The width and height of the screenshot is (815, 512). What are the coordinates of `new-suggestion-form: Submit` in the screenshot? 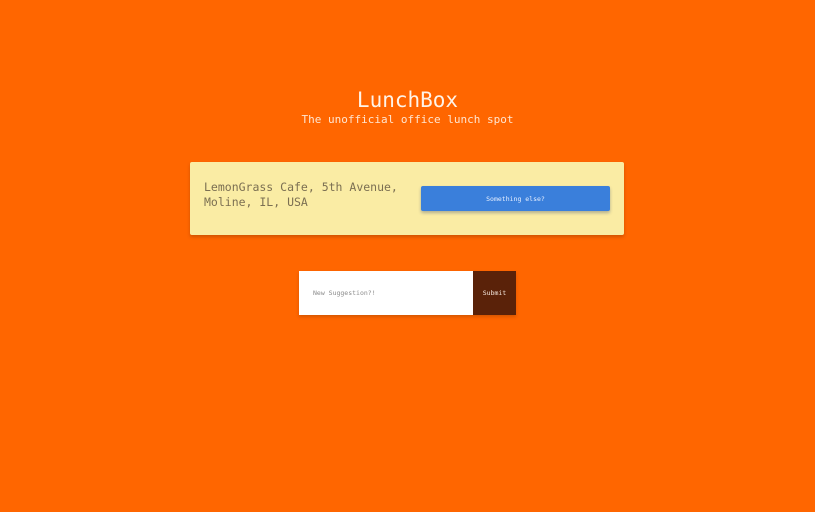 It's located at (407, 293).